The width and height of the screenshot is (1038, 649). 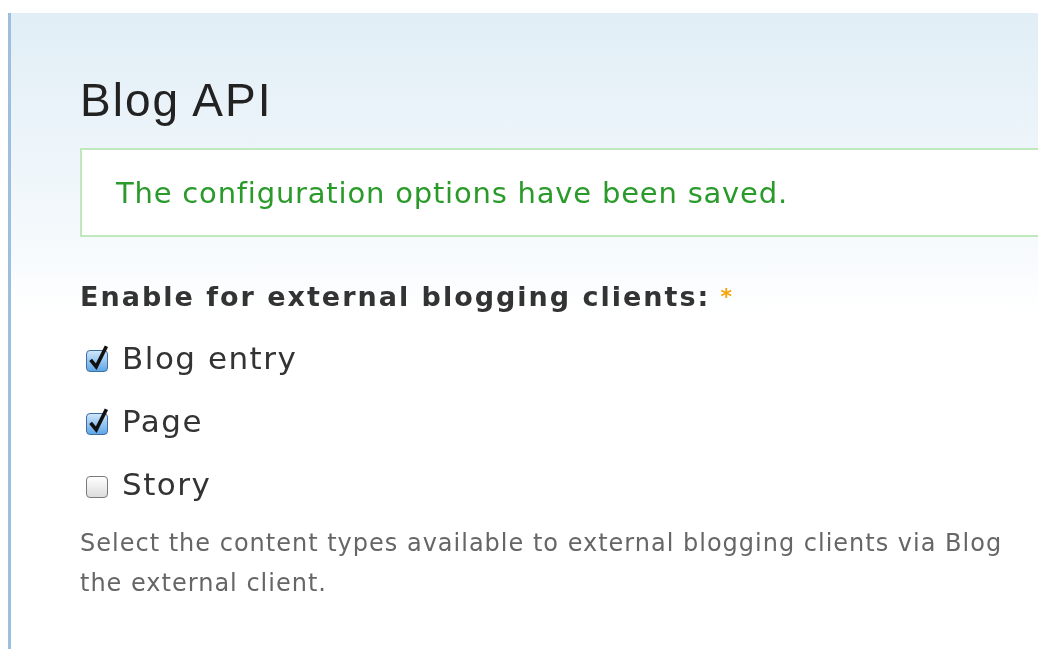 I want to click on page-title: Blog API, so click(x=176, y=100).